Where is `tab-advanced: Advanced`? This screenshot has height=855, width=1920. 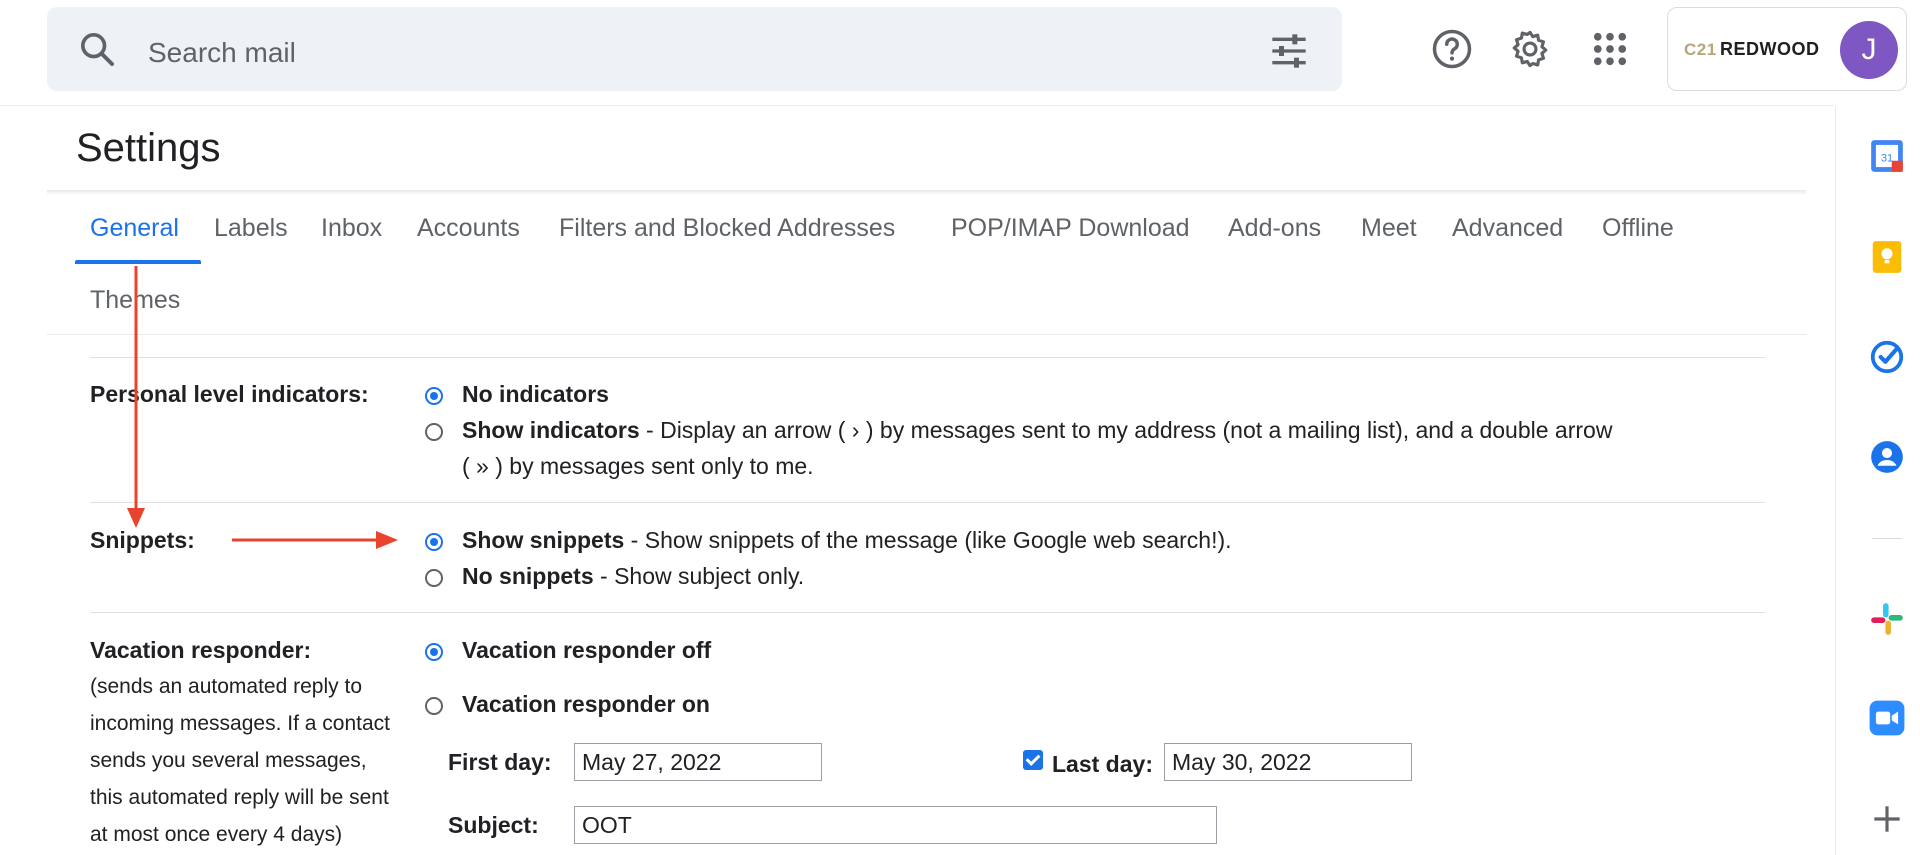 tab-advanced: Advanced is located at coordinates (1507, 228).